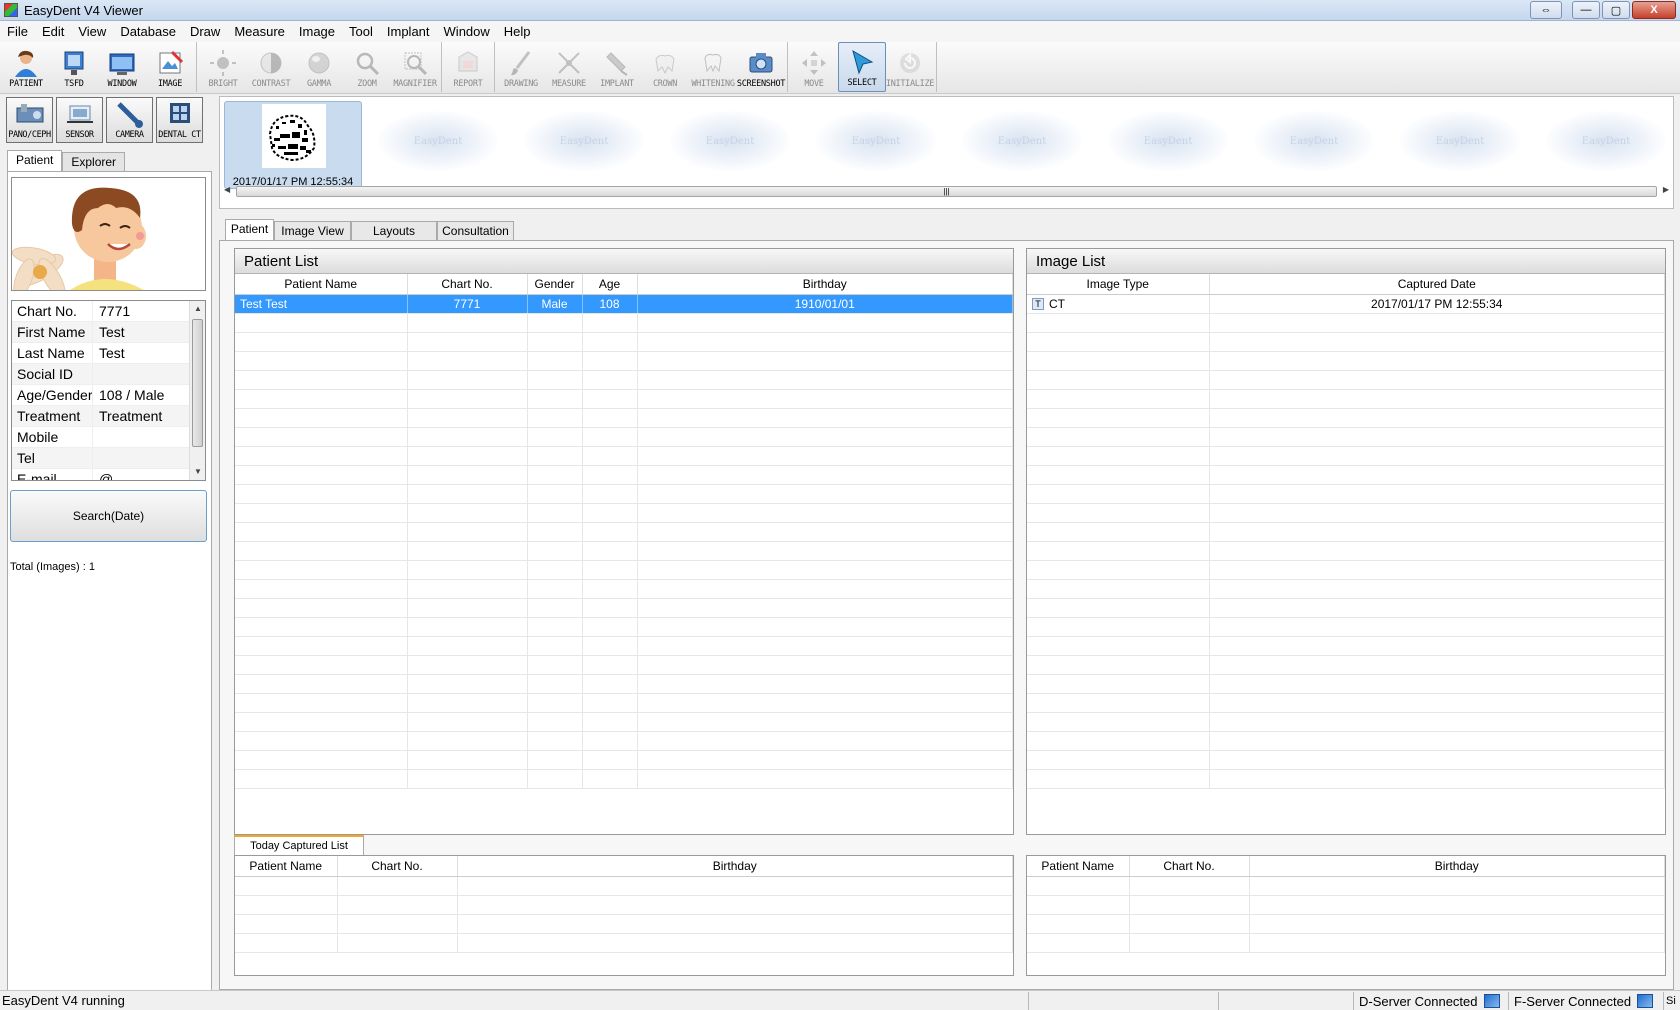 The height and width of the screenshot is (1010, 1680). Describe the element at coordinates (293, 145) in the screenshot. I see `thumbnail-ct: 2017/01/17 PM 12:55:34` at that location.